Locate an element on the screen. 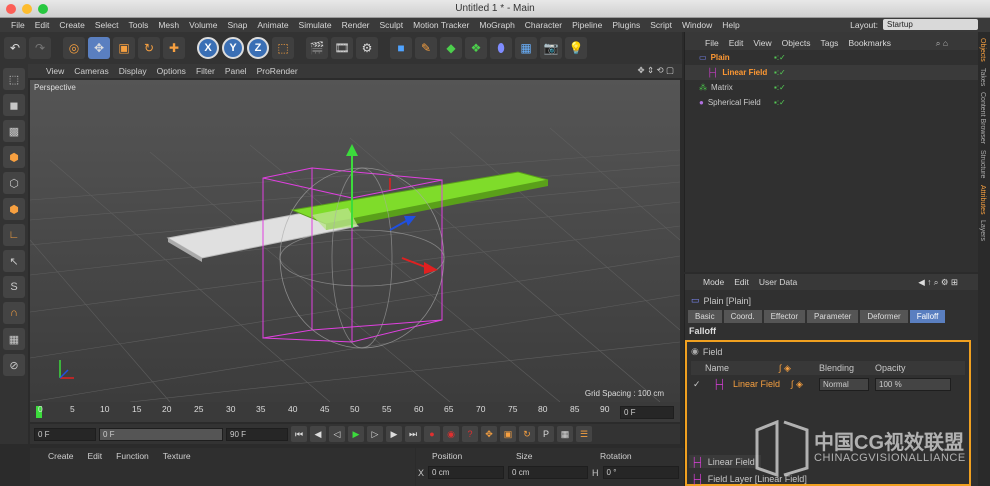 Image resolution: width=990 pixels, height=486 pixels. side-tab-takes: Takes is located at coordinates (982, 77).